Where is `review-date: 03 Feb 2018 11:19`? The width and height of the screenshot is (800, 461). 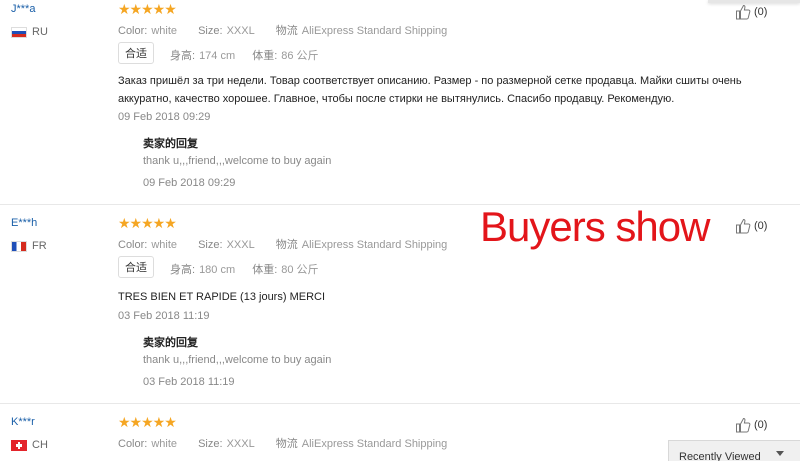 review-date: 03 Feb 2018 11:19 is located at coordinates (164, 316).